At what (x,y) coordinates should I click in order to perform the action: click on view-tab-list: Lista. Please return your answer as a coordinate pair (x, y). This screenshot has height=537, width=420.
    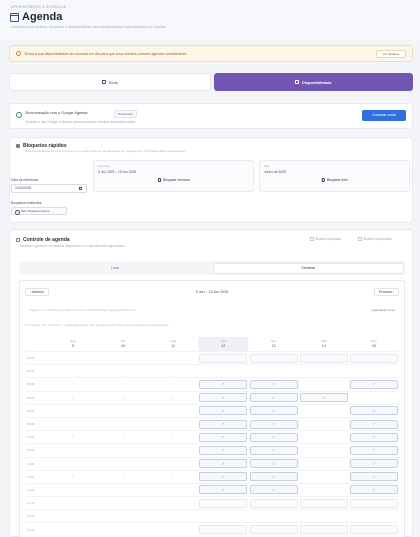
    Looking at the image, I should click on (115, 268).